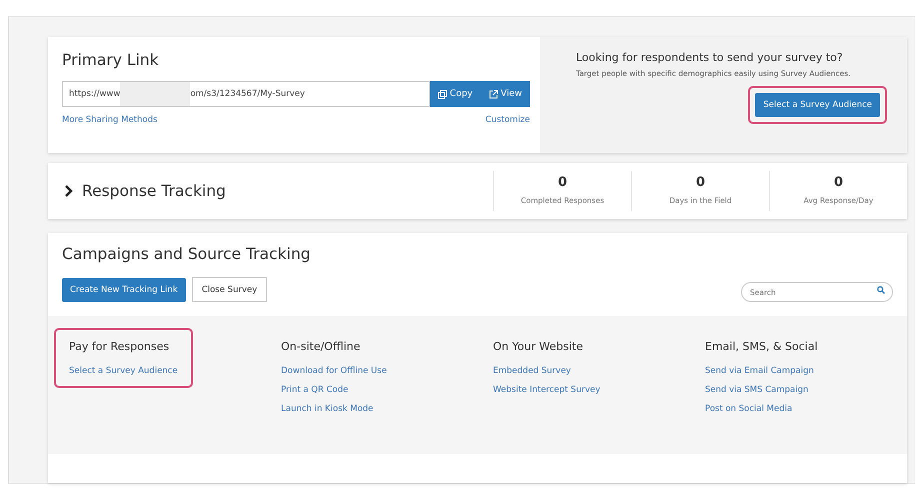 Image resolution: width=923 pixels, height=490 pixels. I want to click on source-link: Download for Offline Use, so click(334, 371).